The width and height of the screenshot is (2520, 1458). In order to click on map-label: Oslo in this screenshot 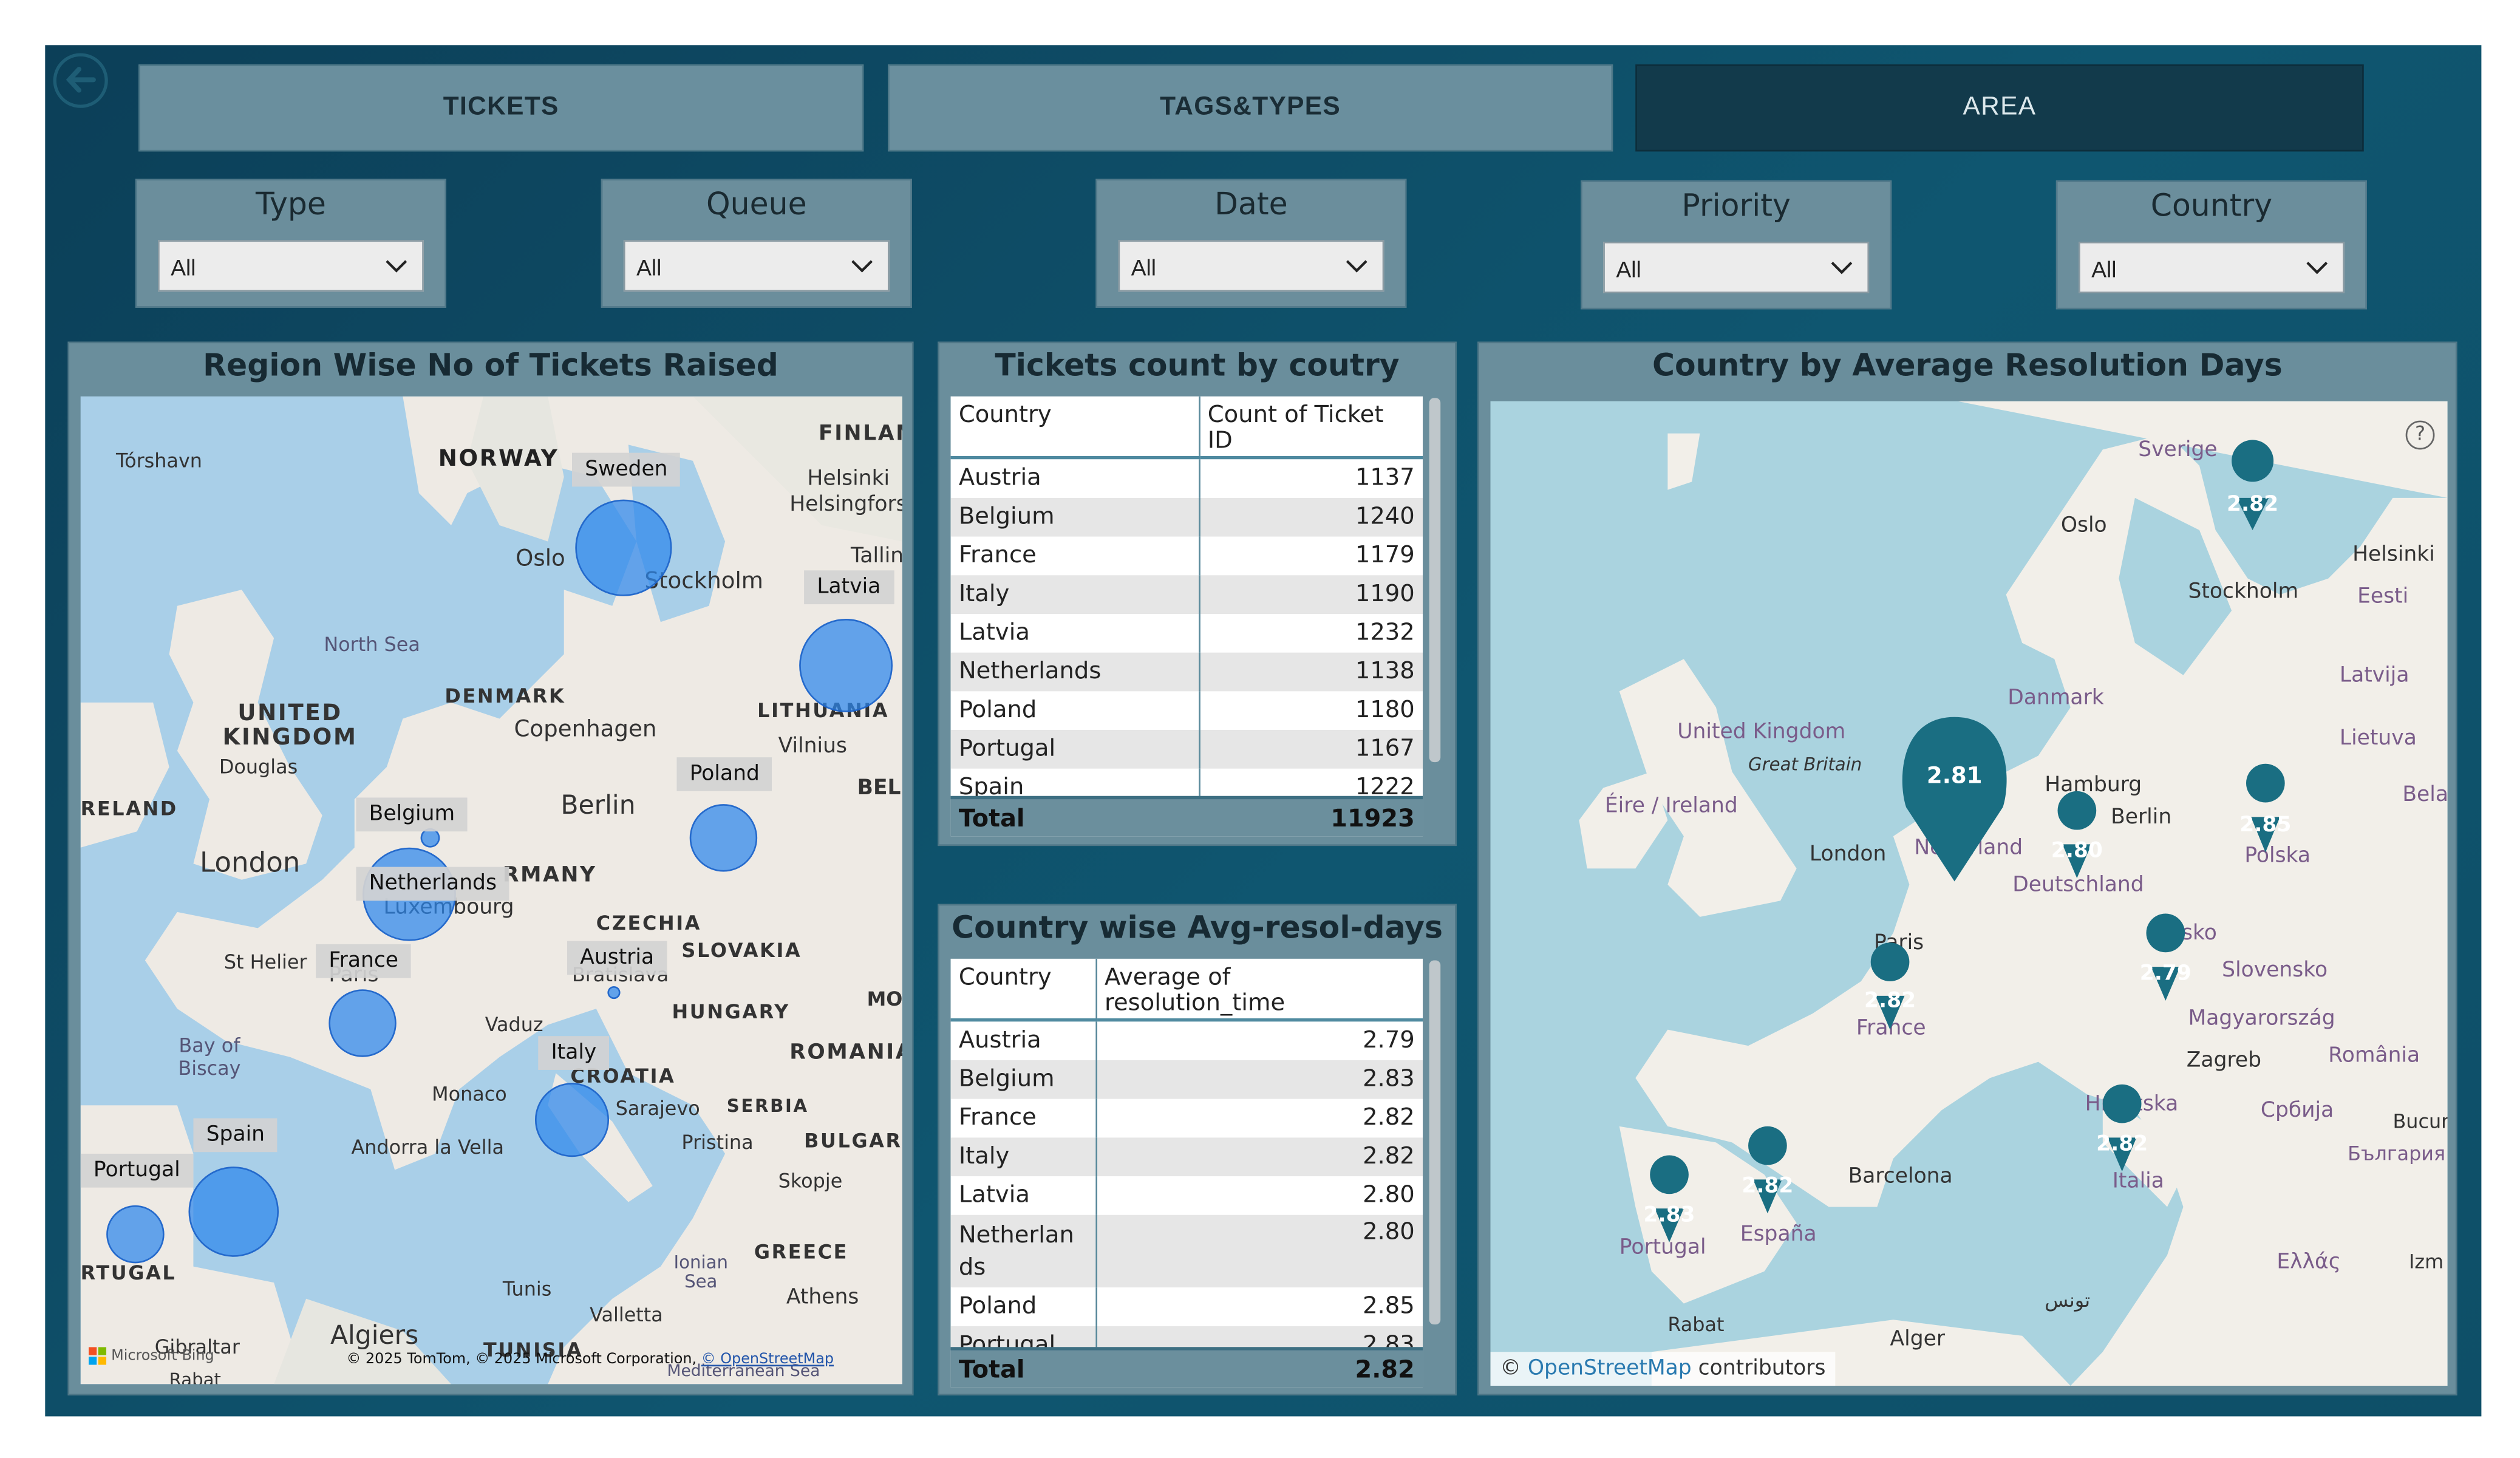, I will do `click(540, 559)`.